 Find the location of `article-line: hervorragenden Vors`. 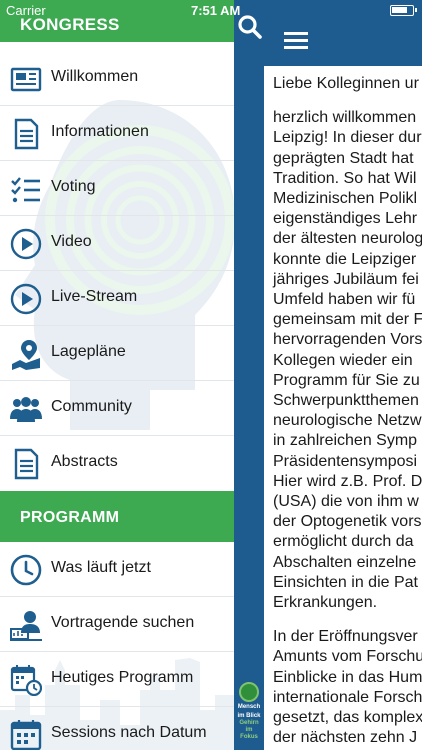

article-line: hervorragenden Vors is located at coordinates (347, 340).